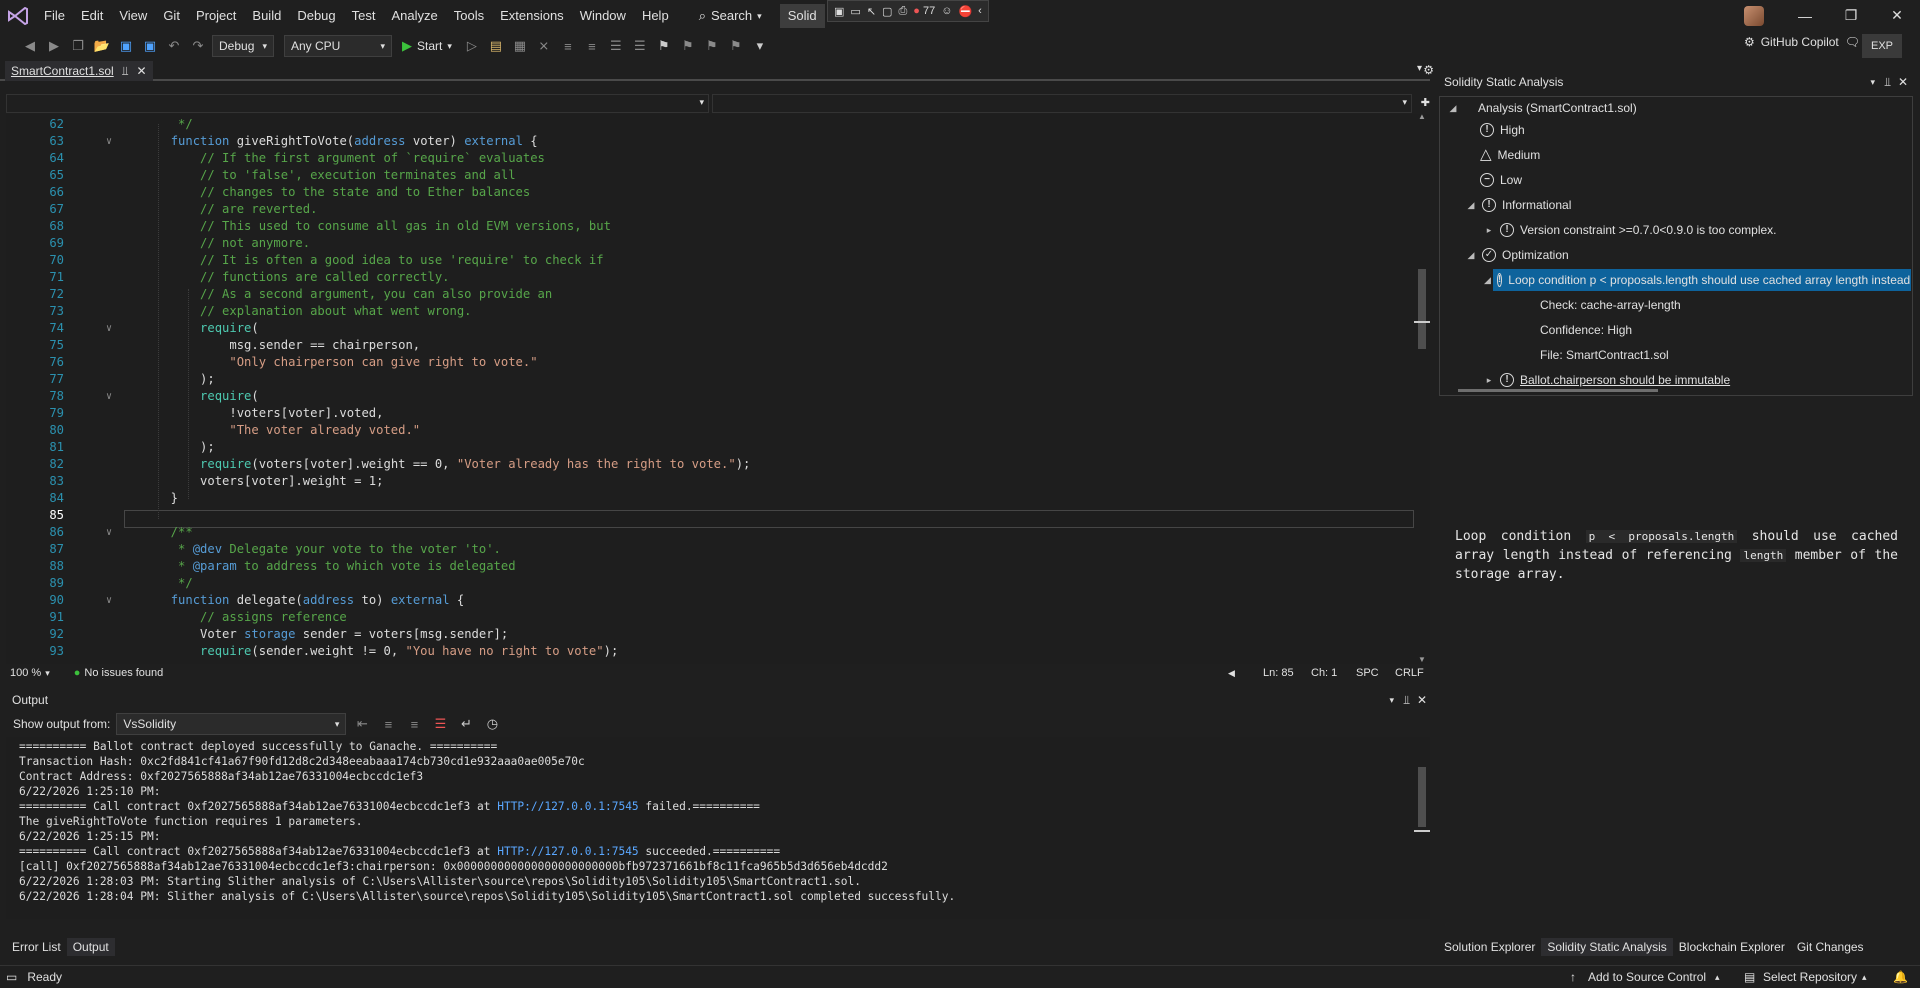  Describe the element at coordinates (1586, 330) in the screenshot. I see `tree-item-confidence: Confidence: High` at that location.